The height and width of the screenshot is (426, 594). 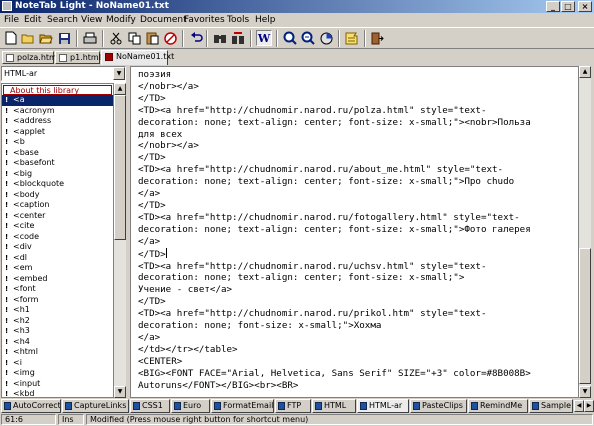 What do you see at coordinates (57, 132) in the screenshot?
I see `clip-item: ! <applet` at bounding box center [57, 132].